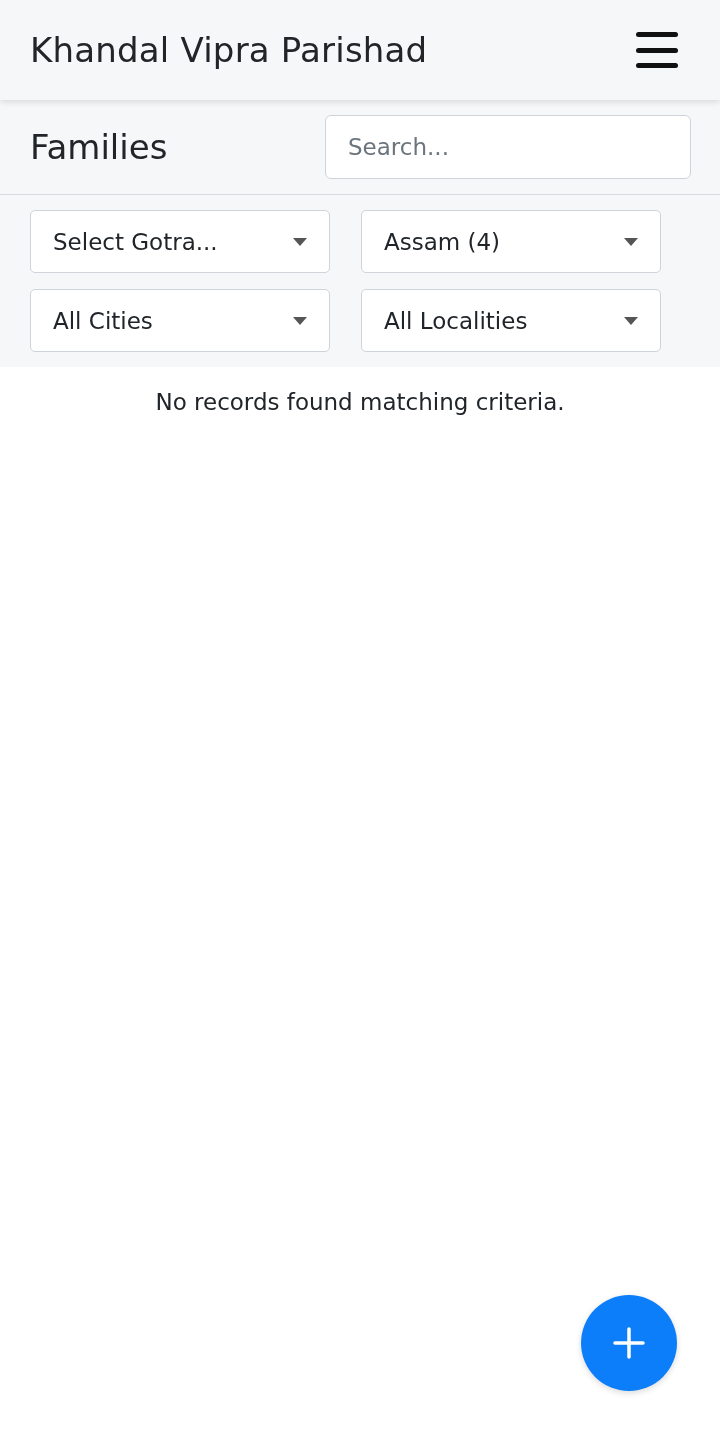 The image size is (720, 1435). I want to click on filter-dropdown: Assam (4), so click(511, 241).